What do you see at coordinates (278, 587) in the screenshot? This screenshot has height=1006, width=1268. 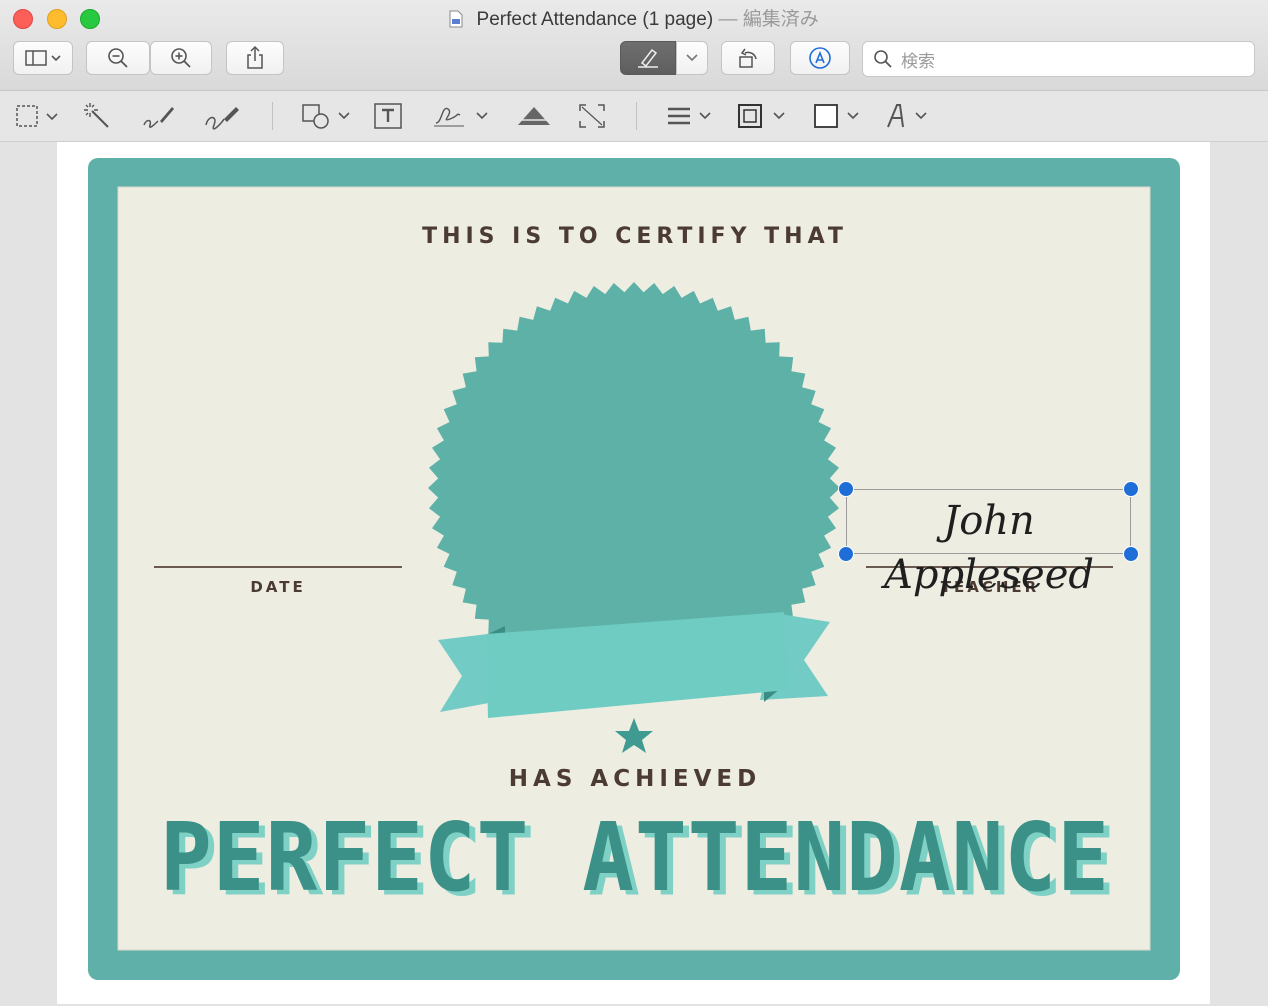 I see `date-label: DATE` at bounding box center [278, 587].